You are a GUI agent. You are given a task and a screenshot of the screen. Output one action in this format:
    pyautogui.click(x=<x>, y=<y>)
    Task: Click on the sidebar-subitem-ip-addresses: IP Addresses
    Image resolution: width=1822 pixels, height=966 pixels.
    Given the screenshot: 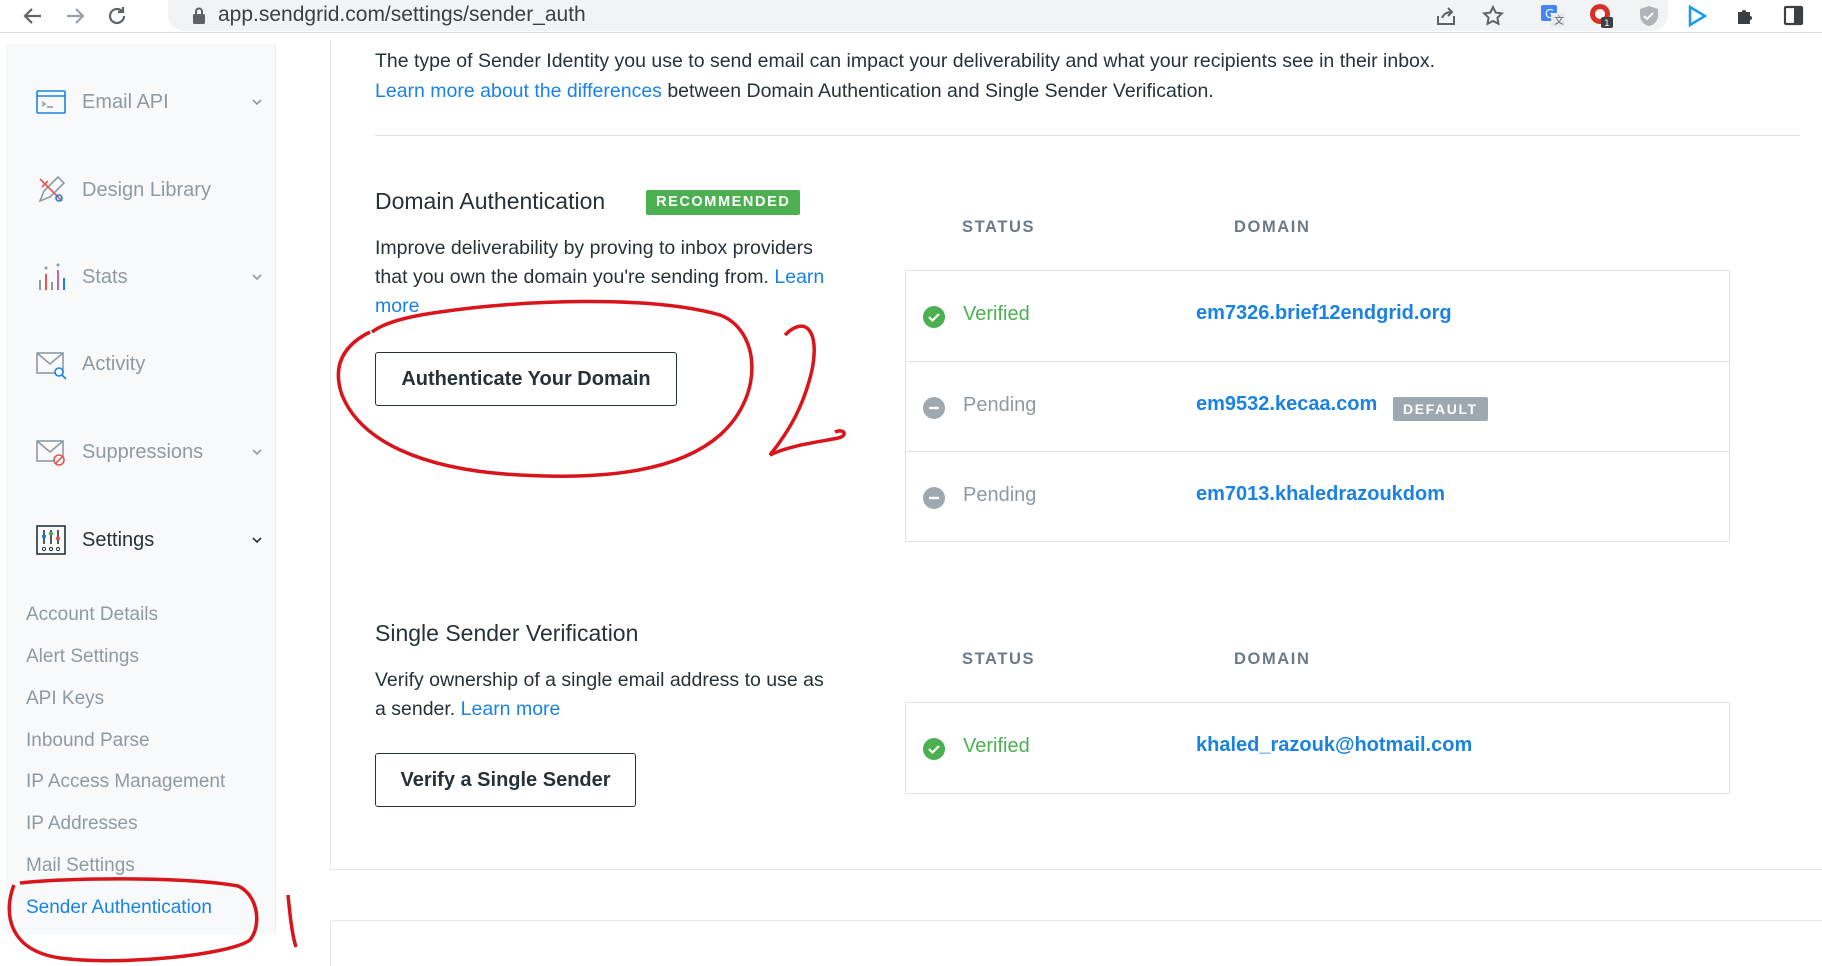 What is the action you would take?
    pyautogui.click(x=82, y=824)
    